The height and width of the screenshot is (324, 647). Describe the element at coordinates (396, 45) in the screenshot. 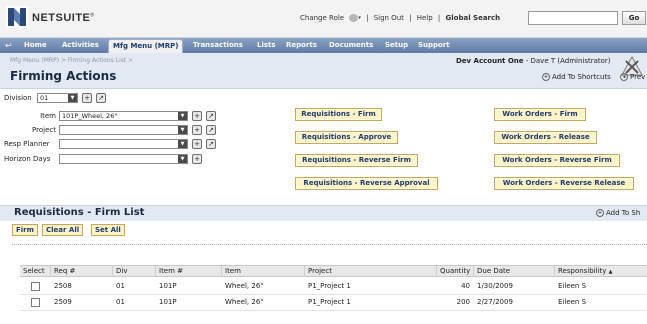

I see `nav-setup: Setup` at that location.